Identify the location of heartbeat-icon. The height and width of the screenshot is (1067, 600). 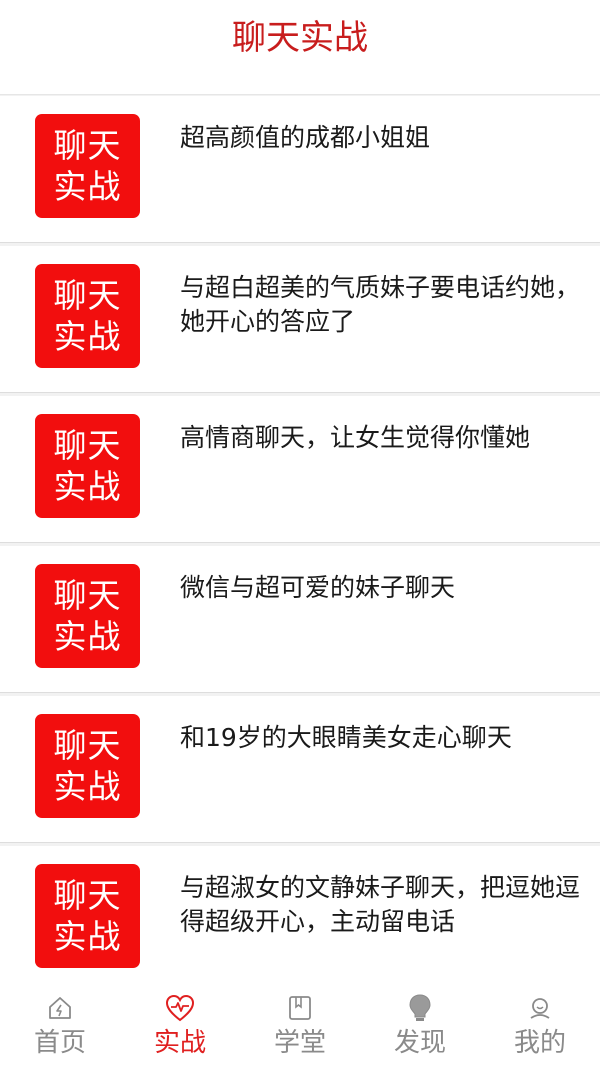
(180, 1008).